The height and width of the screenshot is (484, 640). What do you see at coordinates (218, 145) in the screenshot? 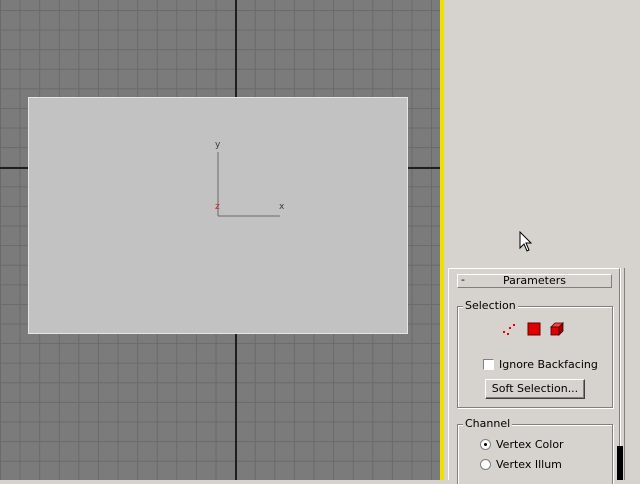
I see `gizmo-y-label: y` at bounding box center [218, 145].